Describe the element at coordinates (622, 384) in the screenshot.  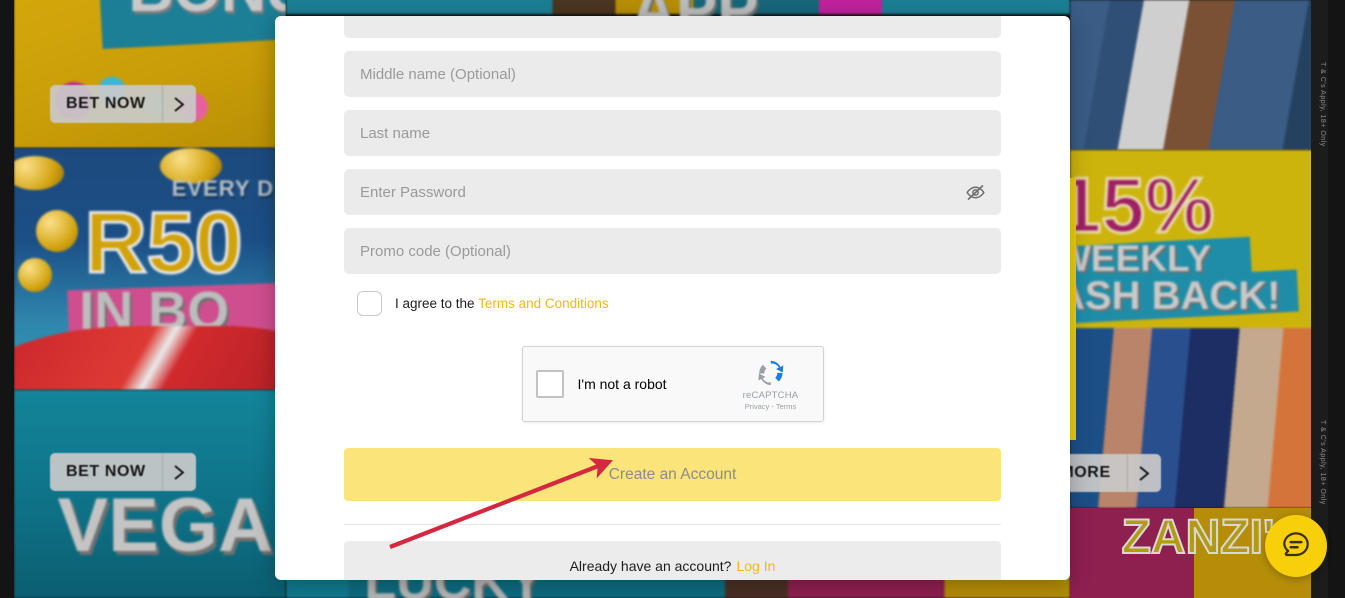
I see `recaptcha-label: I'm not a robot` at that location.